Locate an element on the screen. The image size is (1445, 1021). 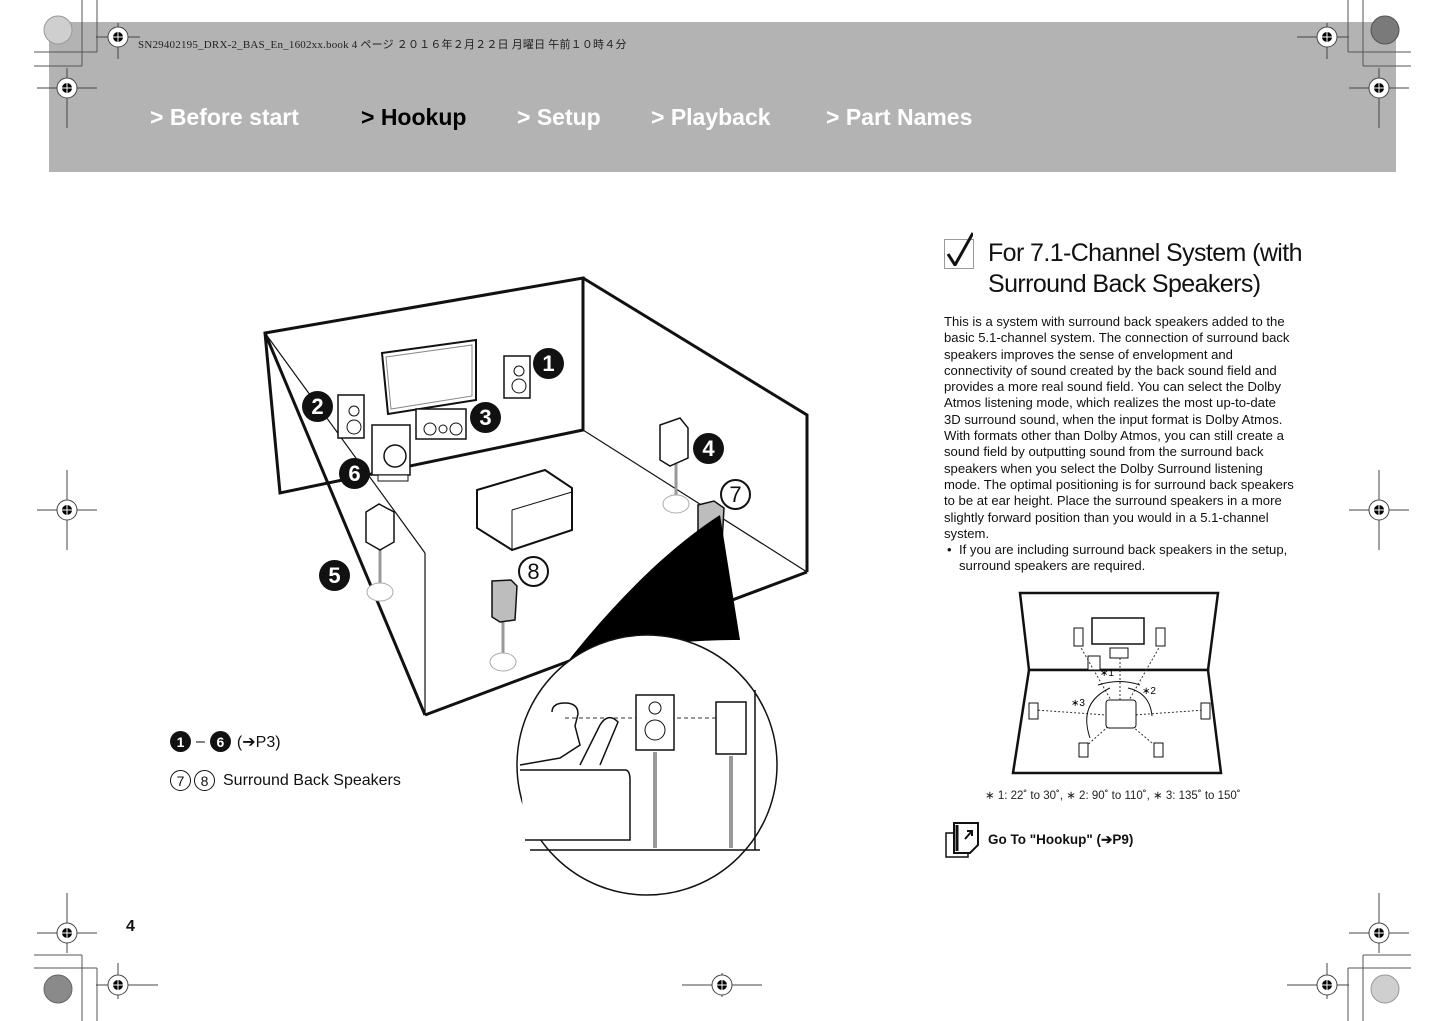
callout-8: 8 is located at coordinates (533, 571).